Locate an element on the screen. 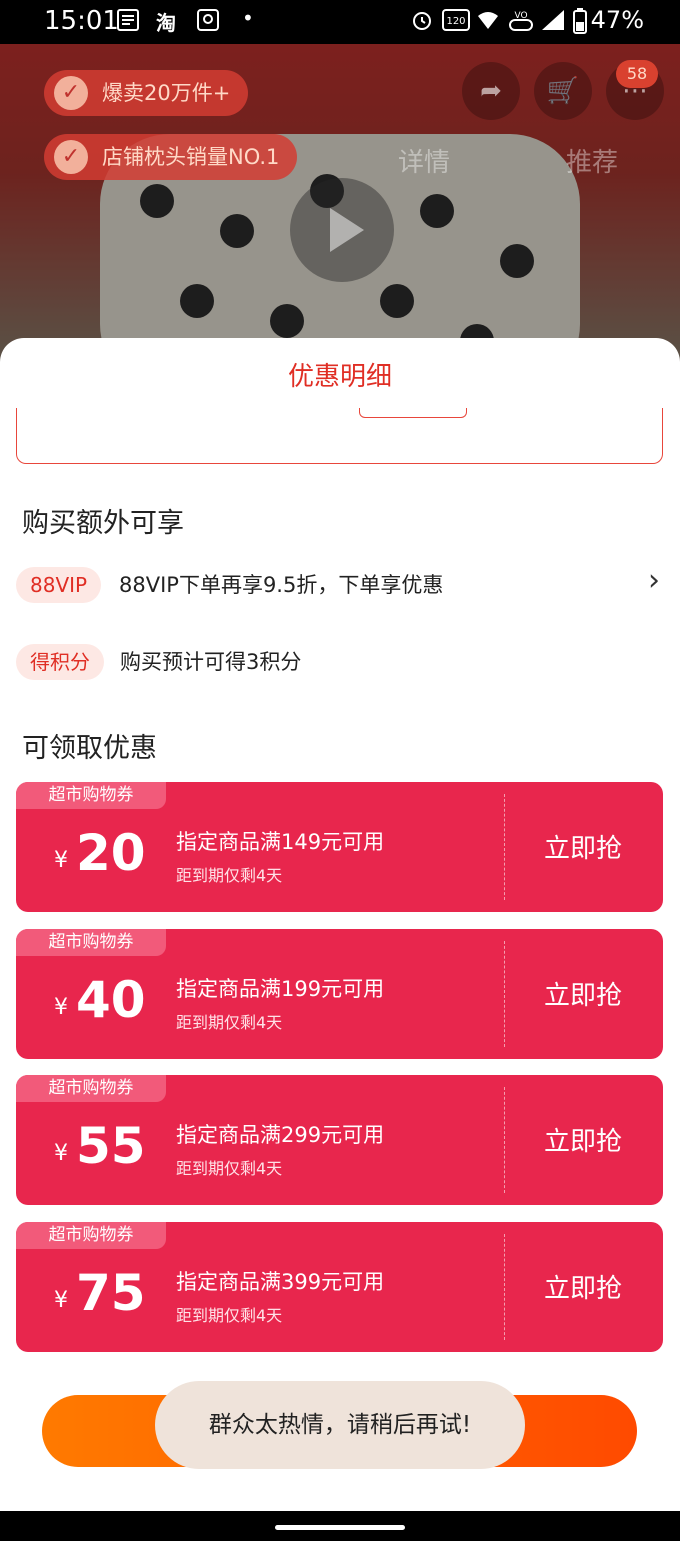 The height and width of the screenshot is (1541, 680). coupon-card: 超市购物券 ¥ 75 指定商品满399元可用 距到期仅剩4天 立即抢 is located at coordinates (339, 1287).